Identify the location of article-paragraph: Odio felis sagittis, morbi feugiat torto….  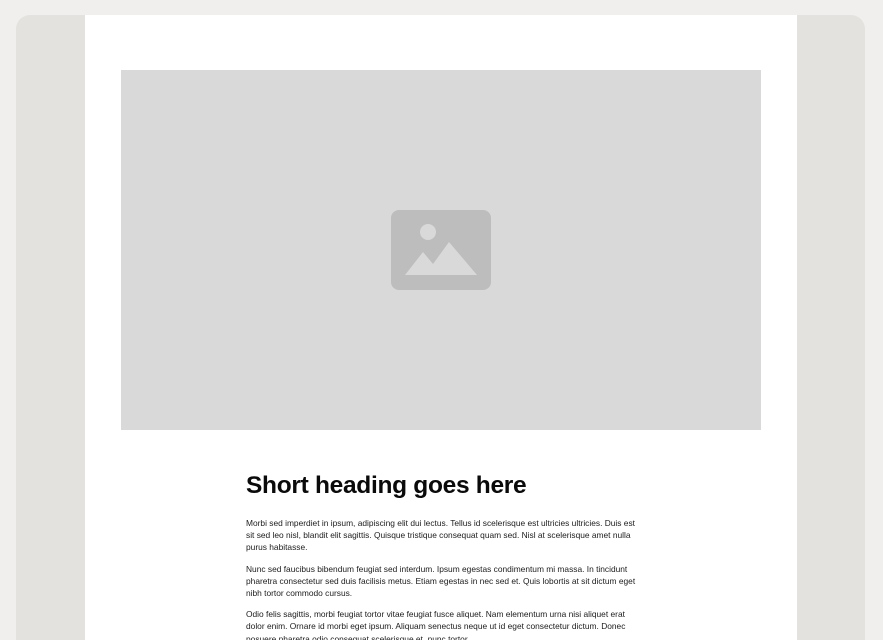
(436, 624).